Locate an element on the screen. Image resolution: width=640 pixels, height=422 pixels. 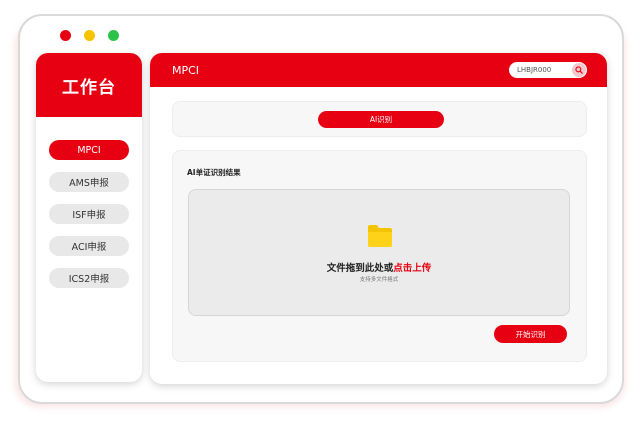
search-box is located at coordinates (548, 70).